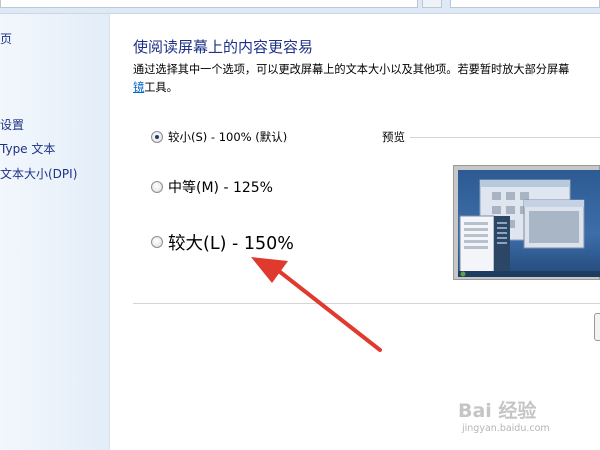 This screenshot has height=450, width=600. I want to click on watermark-logo: Bai 经验, so click(497, 411).